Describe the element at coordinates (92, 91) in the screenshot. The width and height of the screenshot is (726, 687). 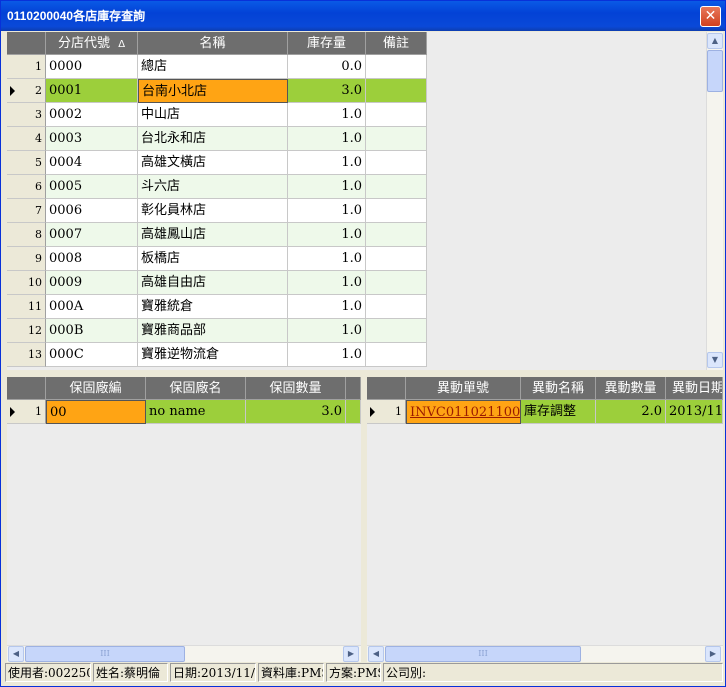
I see `cell-store-code: 0001` at that location.